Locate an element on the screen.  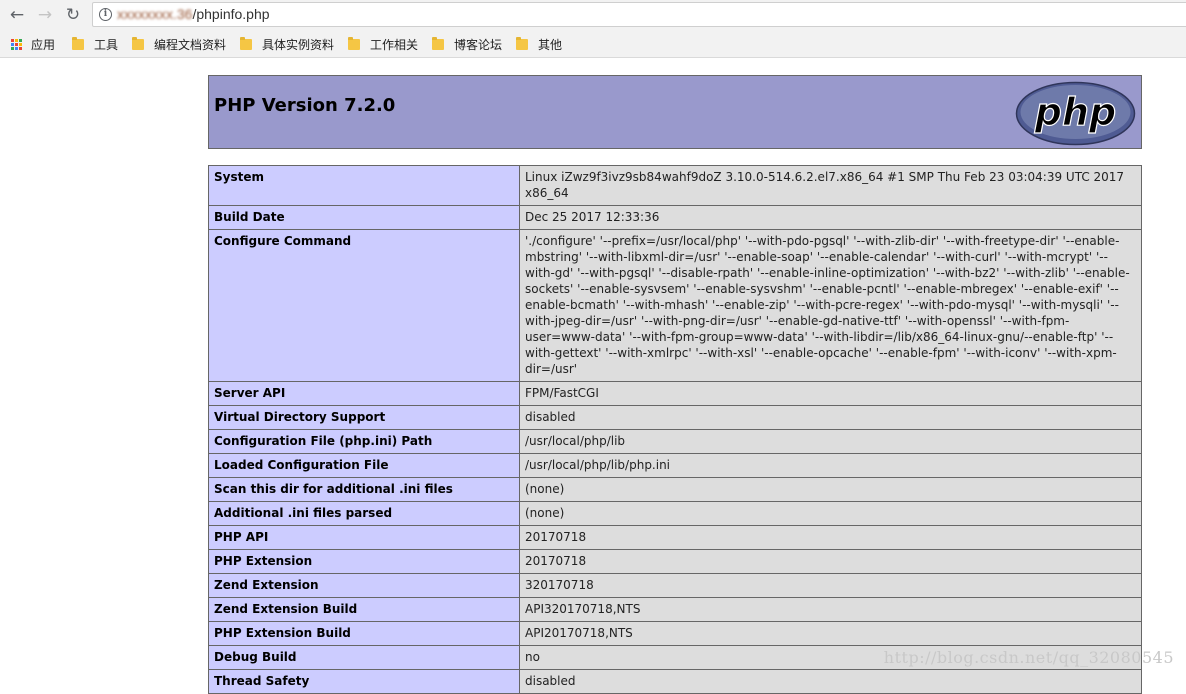
table-row: PHP Extension Build API20170718,NTS is located at coordinates (675, 633).